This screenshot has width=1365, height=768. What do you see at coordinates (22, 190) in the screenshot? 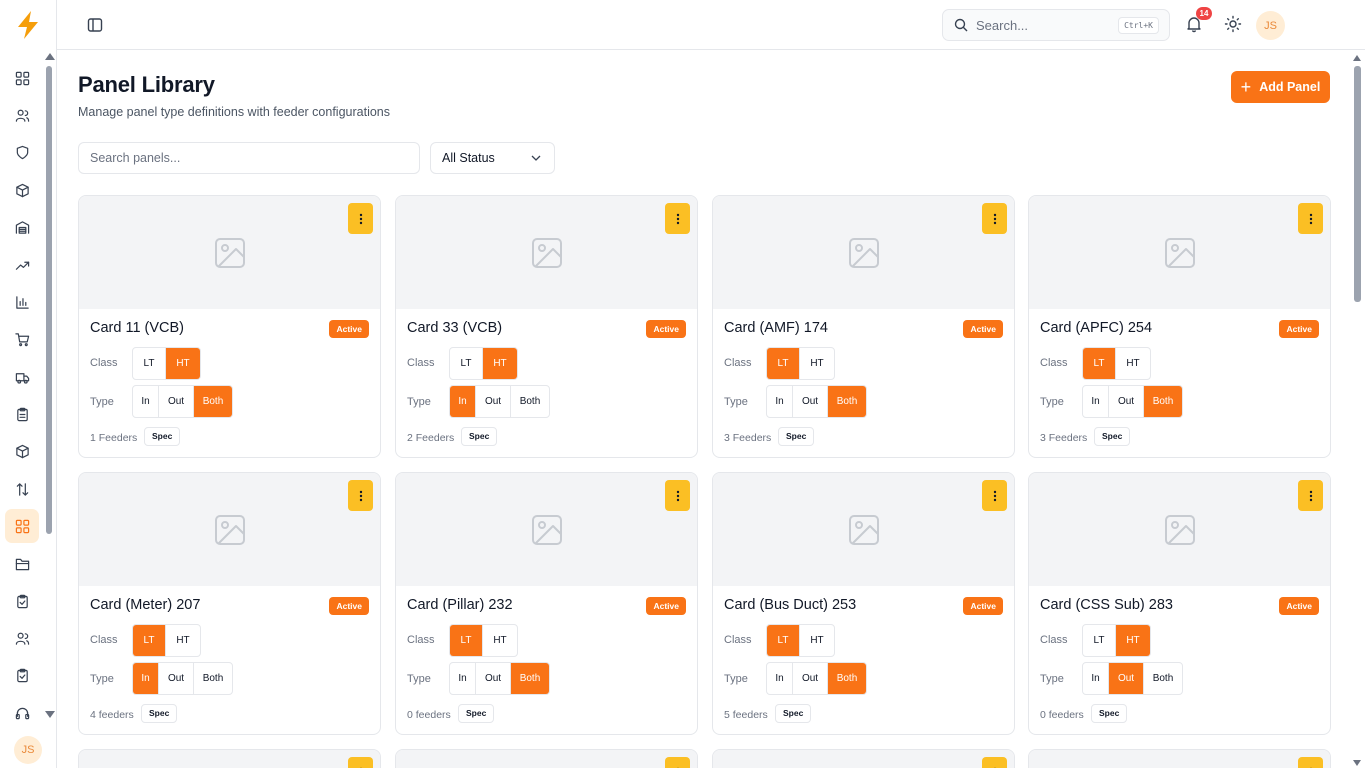
I see `sidebar-item-box` at bounding box center [22, 190].